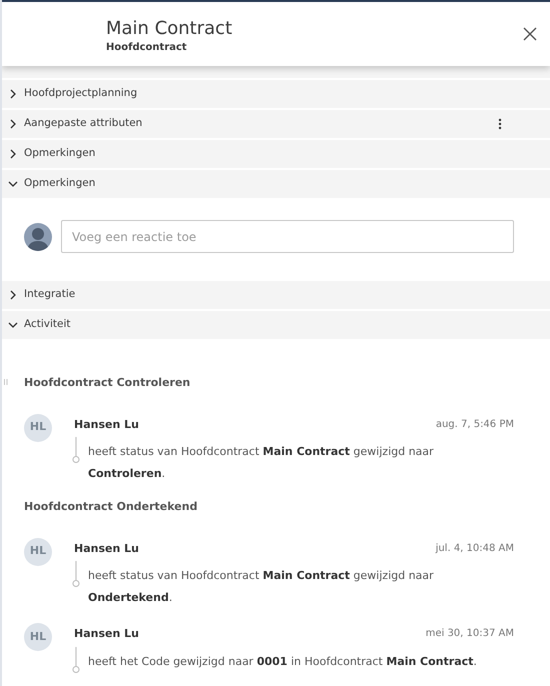 This screenshot has height=686, width=550. What do you see at coordinates (276, 94) in the screenshot?
I see `section-header: Hoofdprojectplanning` at bounding box center [276, 94].